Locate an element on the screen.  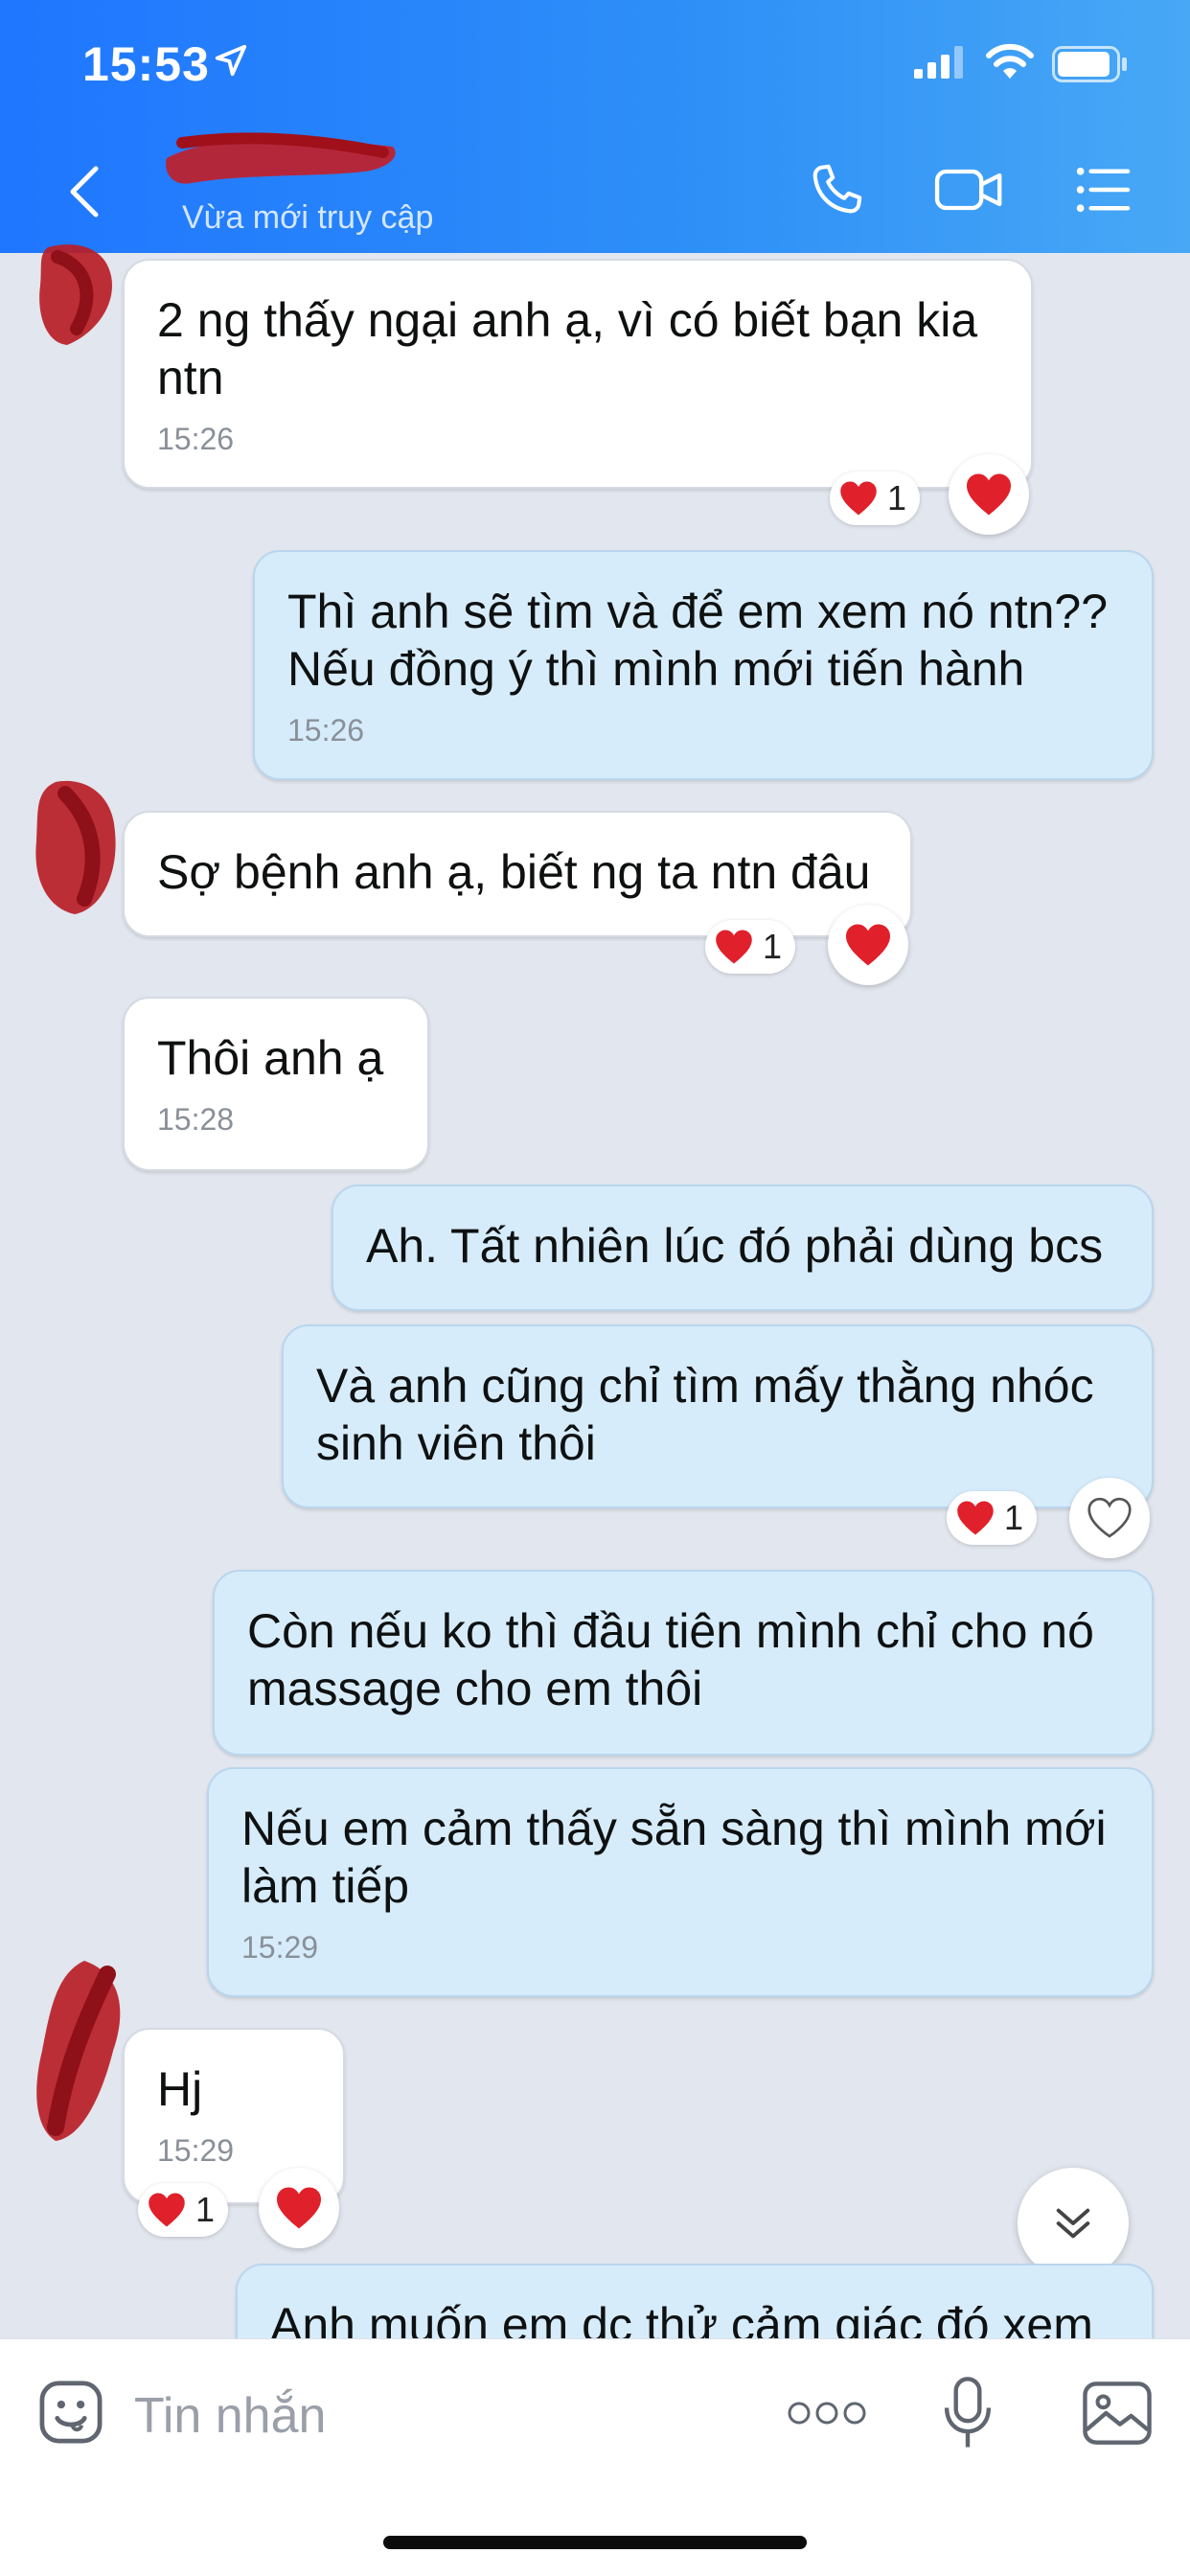
cellular-signal-icon is located at coordinates (938, 63).